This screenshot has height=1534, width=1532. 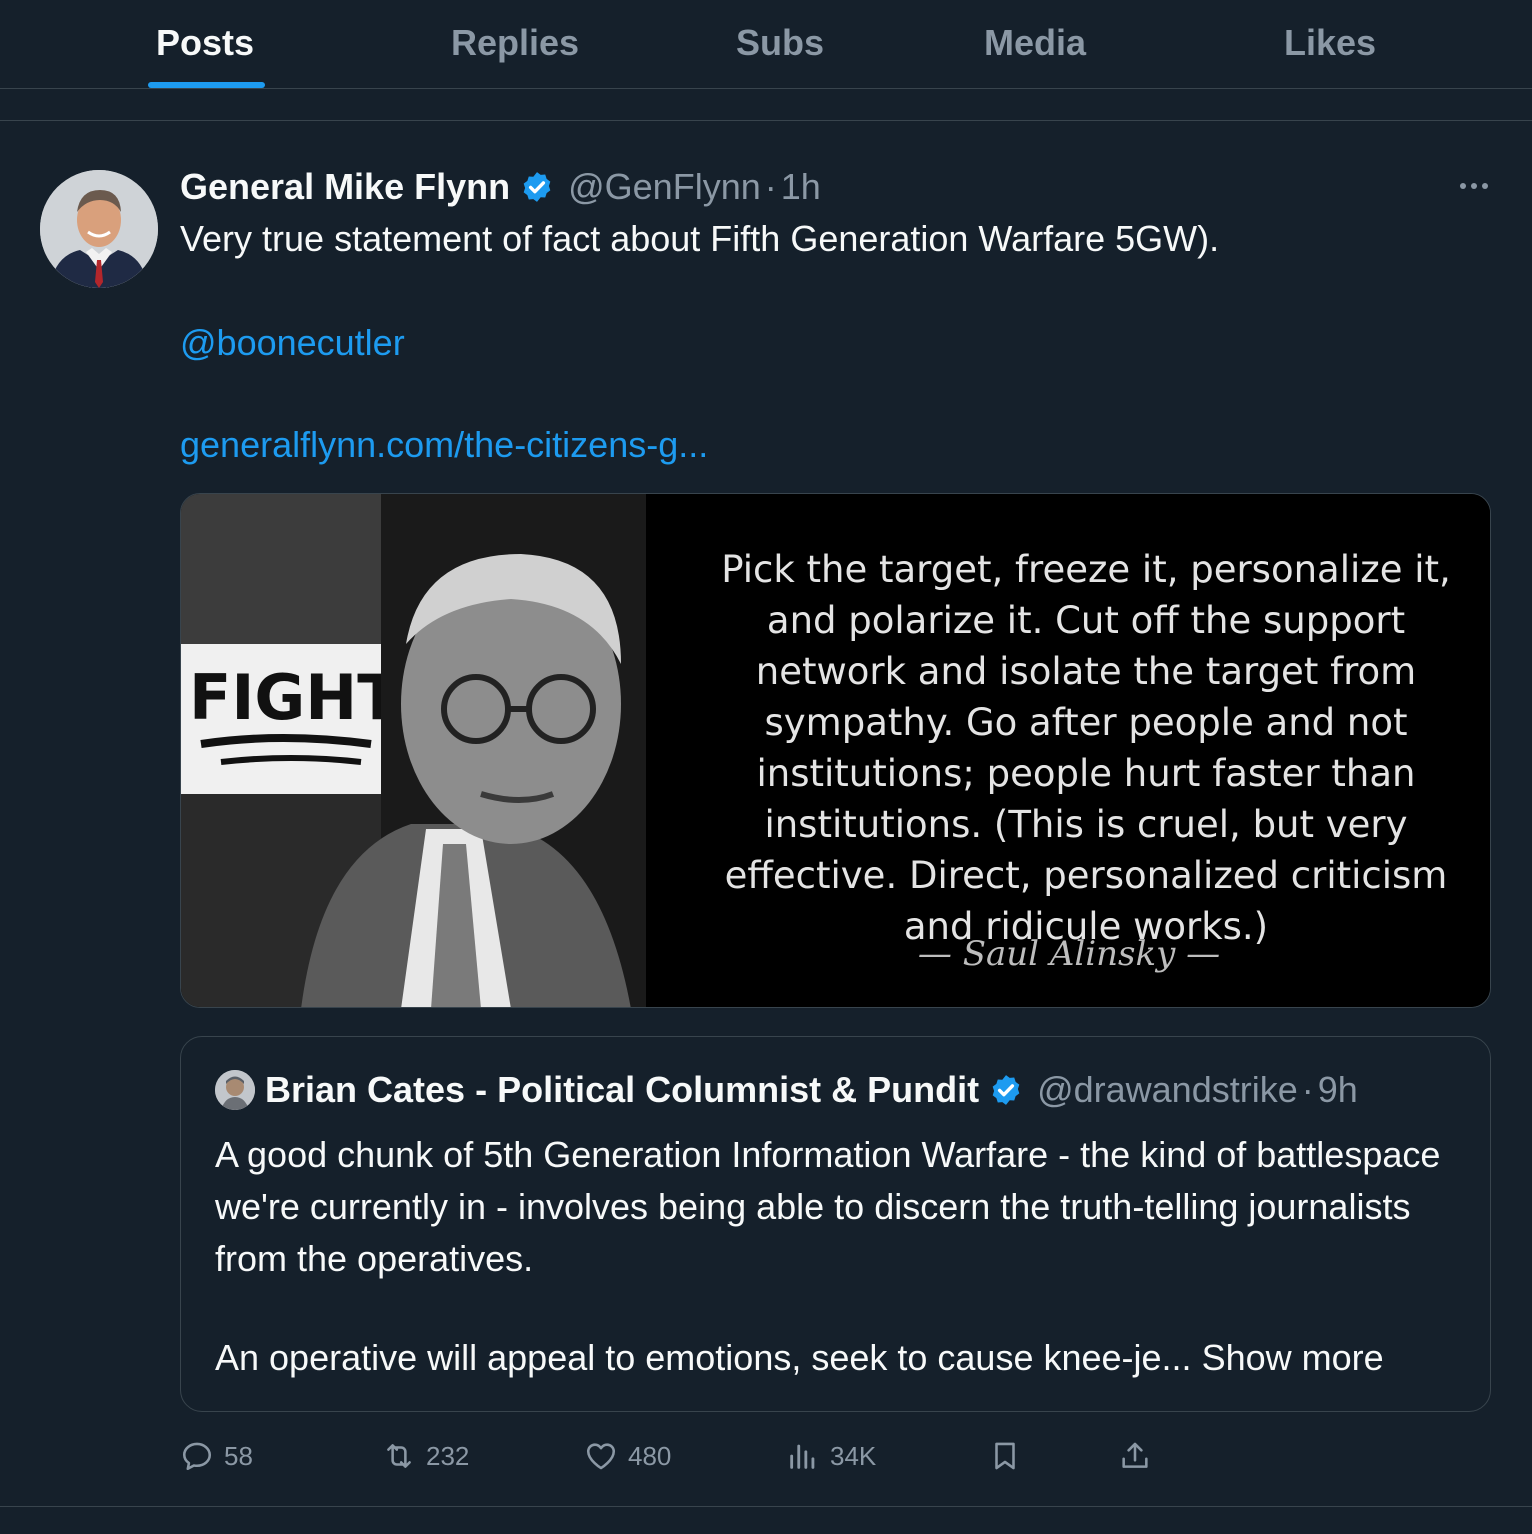 I want to click on photo-illustration: FIGHT, so click(x=413, y=750).